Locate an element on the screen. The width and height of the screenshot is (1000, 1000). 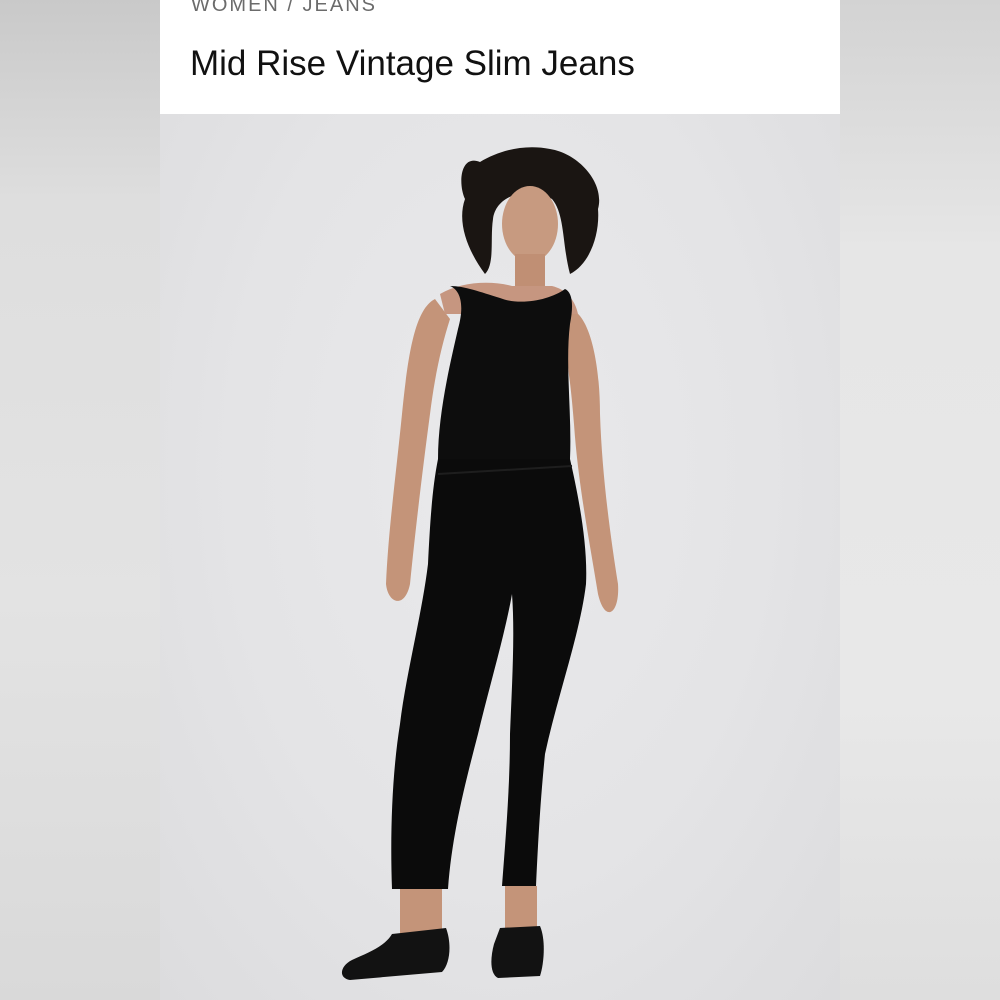
breadcrumb: WOMEN / JEANS is located at coordinates (284, 8).